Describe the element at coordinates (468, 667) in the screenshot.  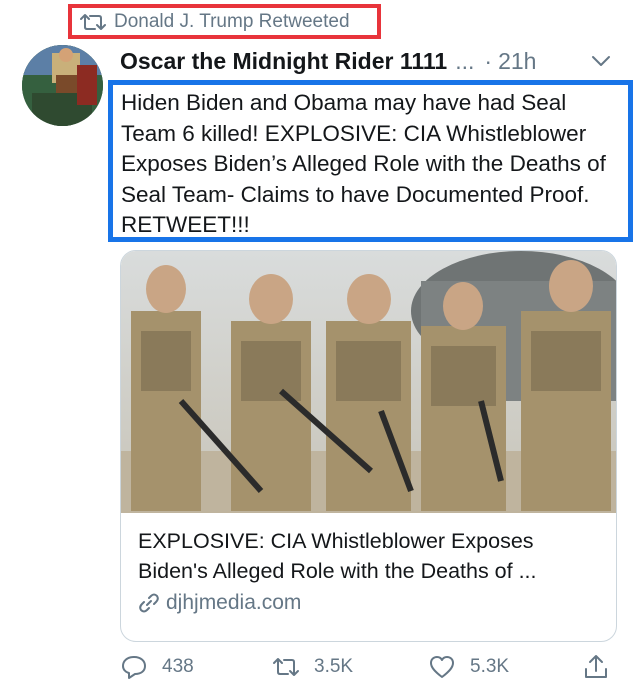
I see `like-button: 5.3K` at that location.